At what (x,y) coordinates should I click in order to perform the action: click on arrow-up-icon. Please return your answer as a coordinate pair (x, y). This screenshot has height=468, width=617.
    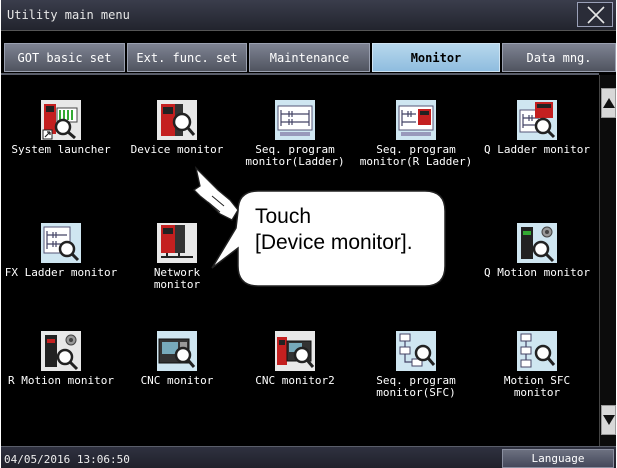
    Looking at the image, I should click on (609, 103).